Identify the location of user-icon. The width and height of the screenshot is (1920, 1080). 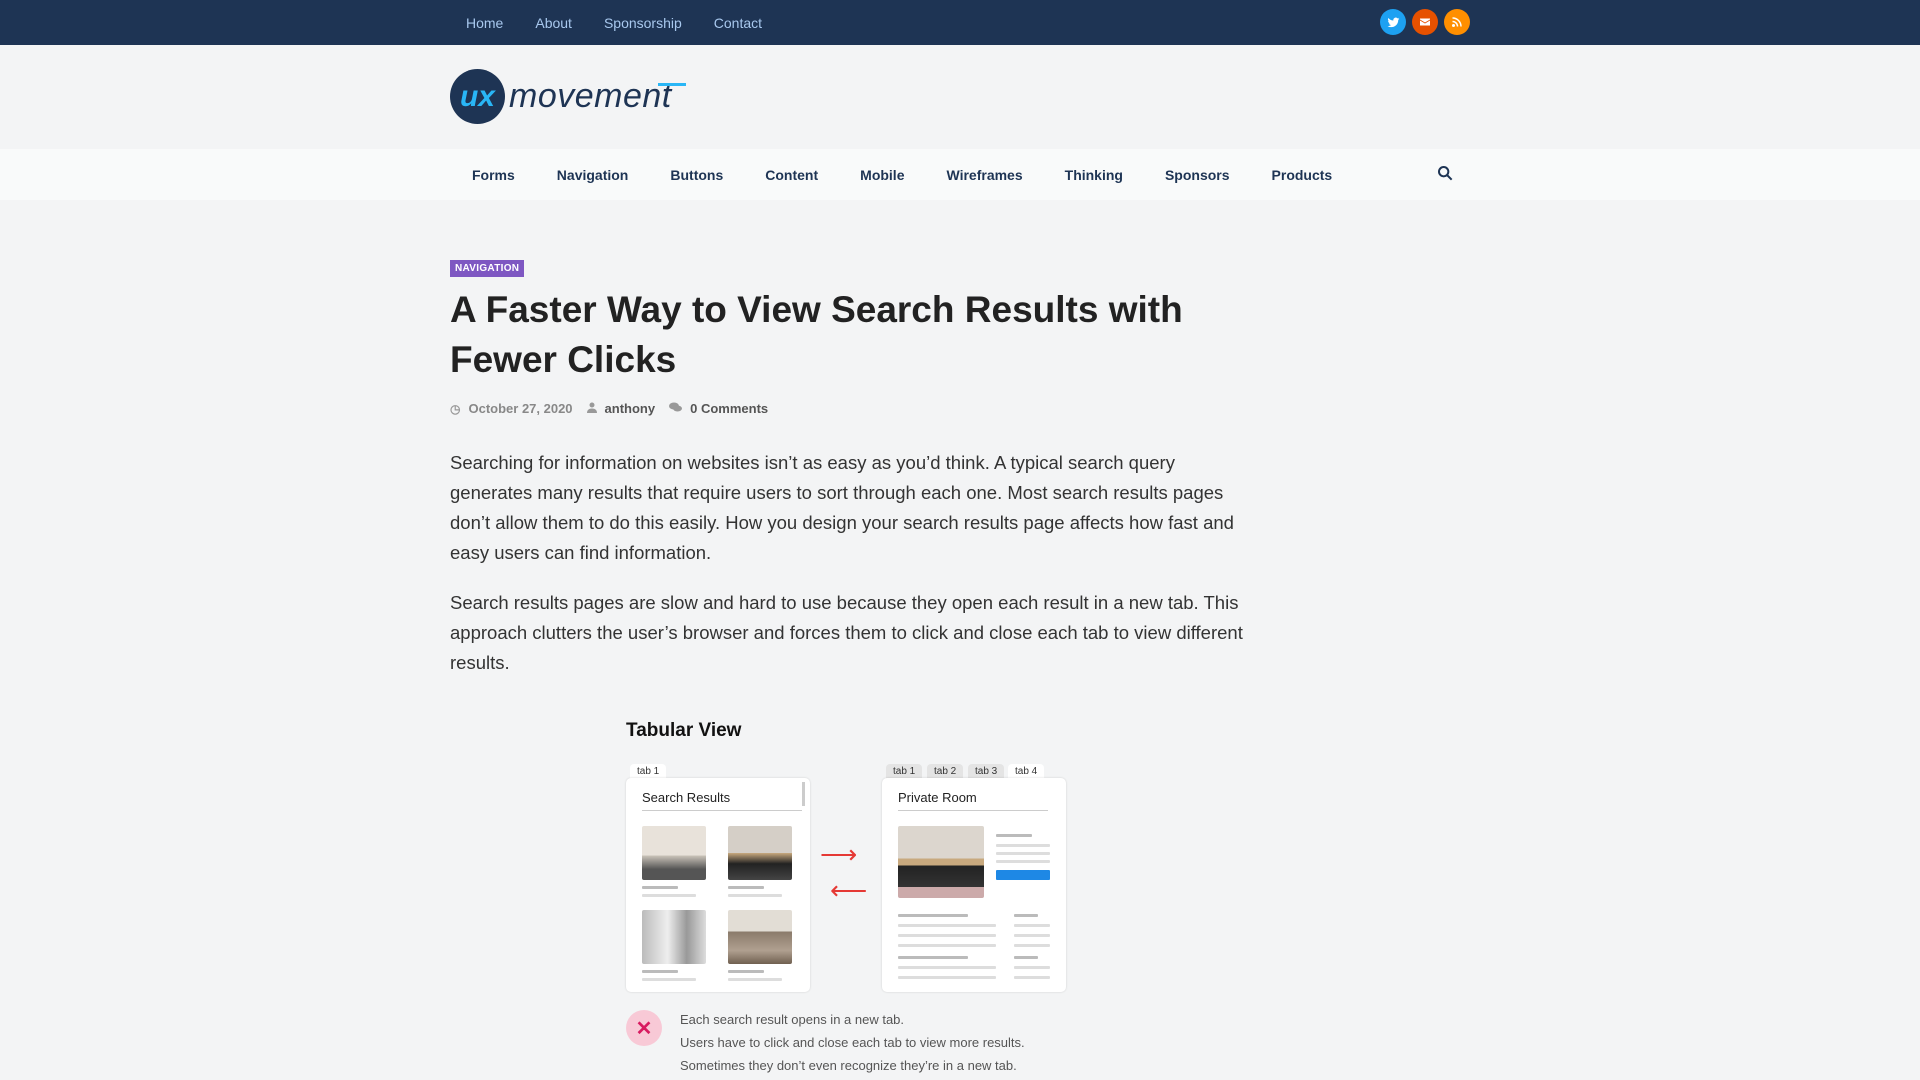
(591, 409).